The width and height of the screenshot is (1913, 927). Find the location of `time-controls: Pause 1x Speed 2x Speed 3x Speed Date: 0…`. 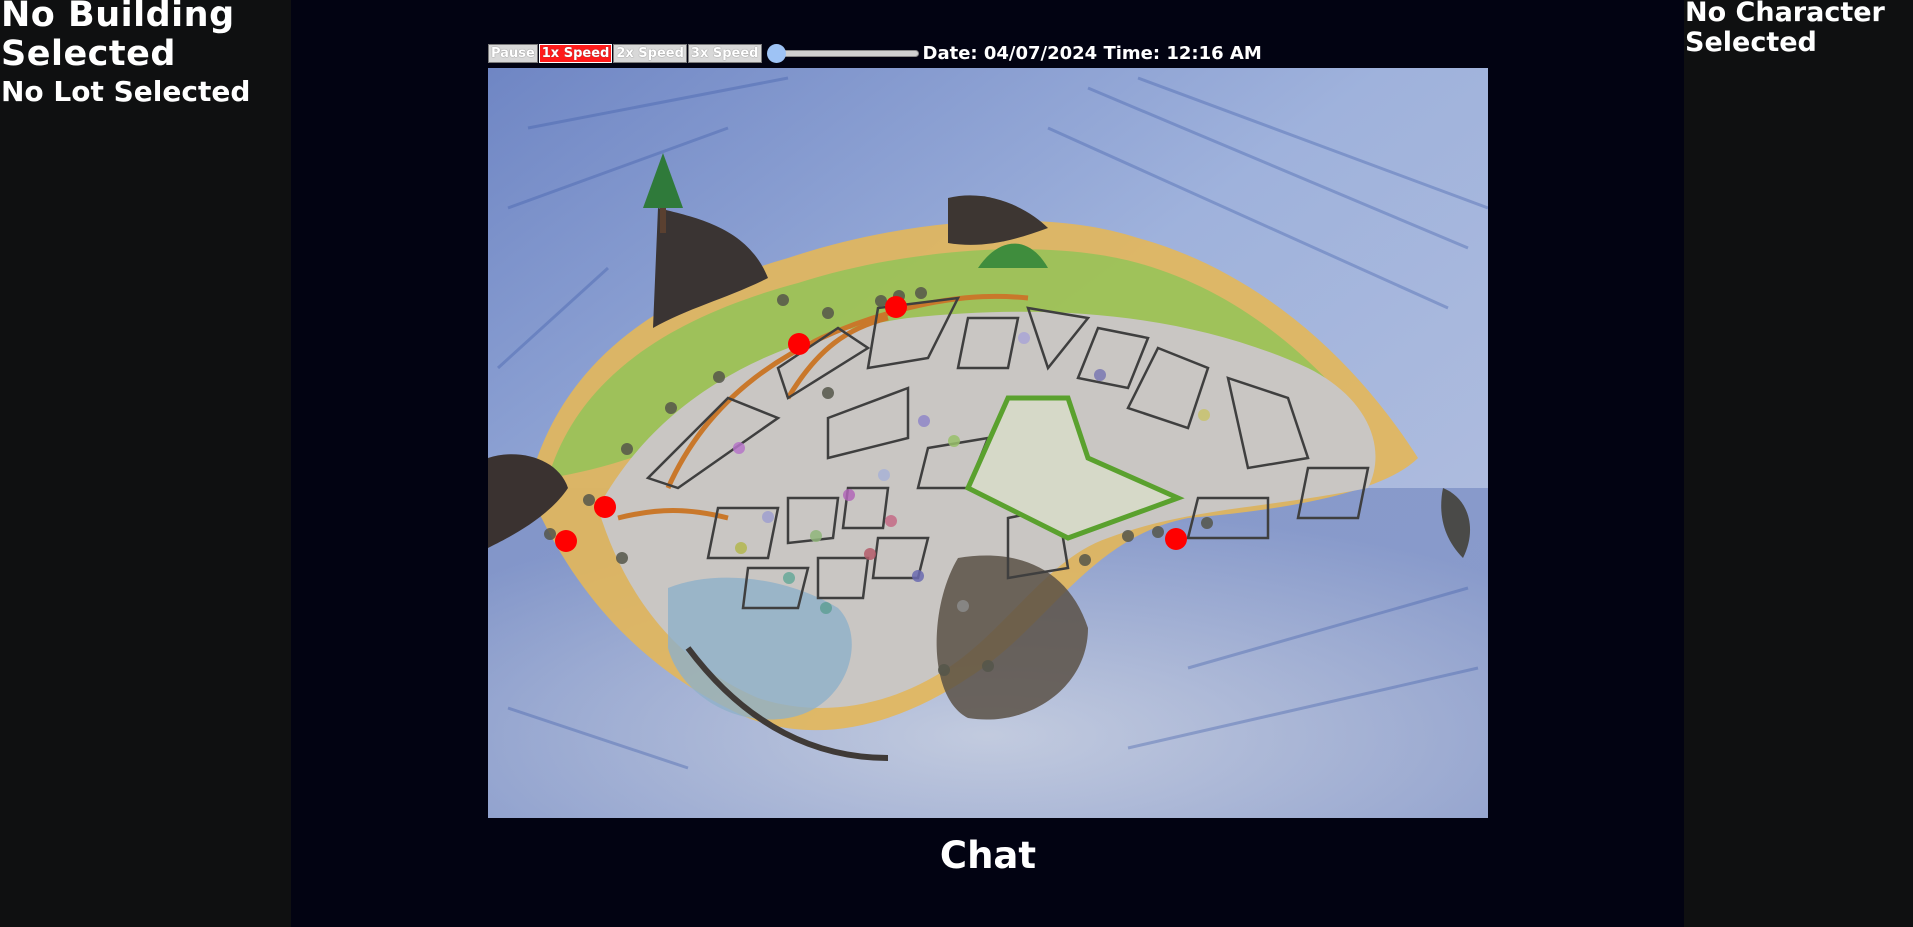

time-controls: Pause 1x Speed 2x Speed 3x Speed Date: 0… is located at coordinates (875, 53).